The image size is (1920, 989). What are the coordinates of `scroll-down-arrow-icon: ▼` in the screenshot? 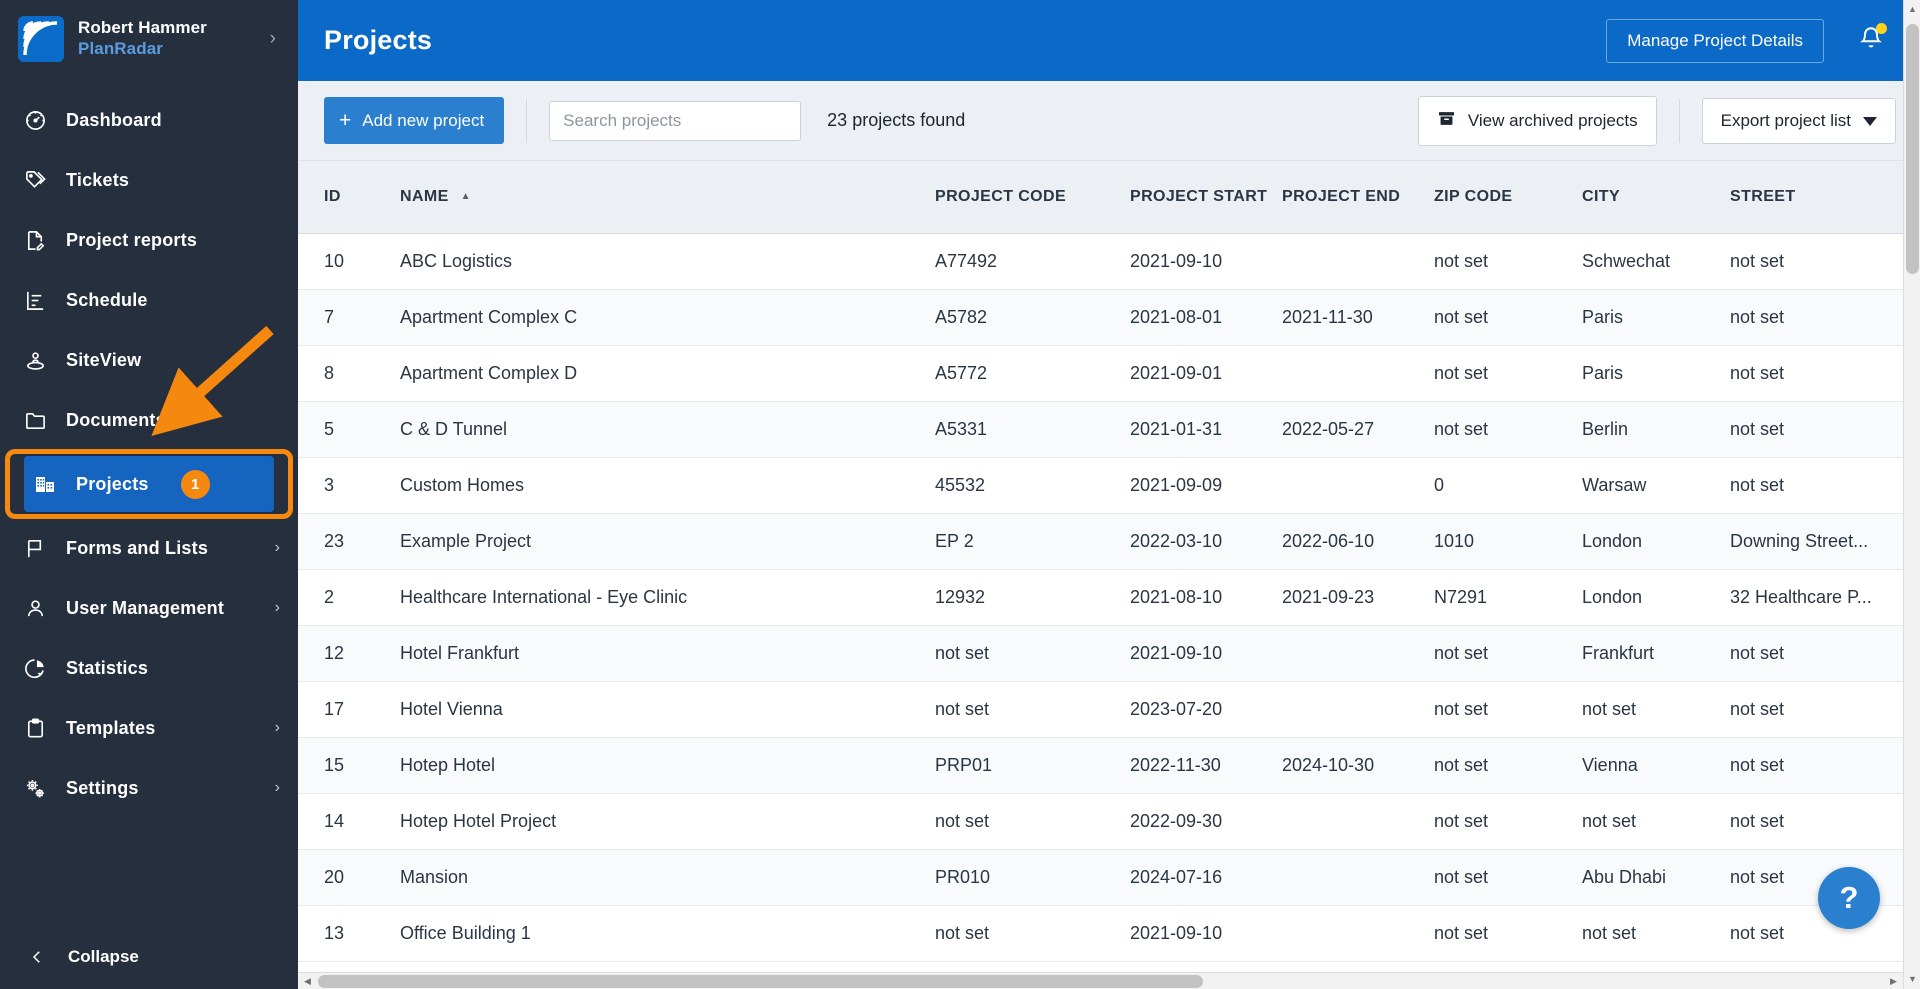 It's located at (1912, 979).